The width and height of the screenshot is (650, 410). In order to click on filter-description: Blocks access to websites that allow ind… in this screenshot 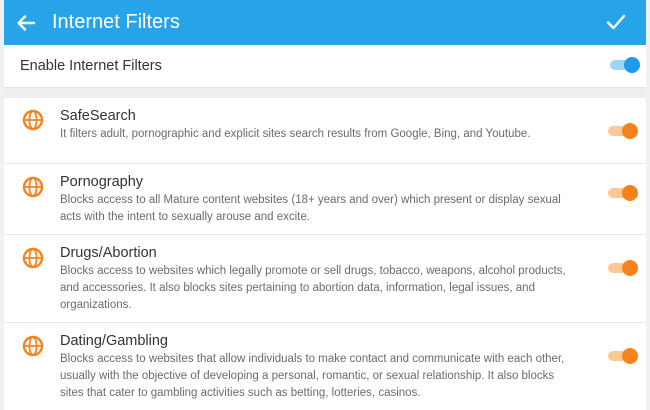, I will do `click(312, 376)`.